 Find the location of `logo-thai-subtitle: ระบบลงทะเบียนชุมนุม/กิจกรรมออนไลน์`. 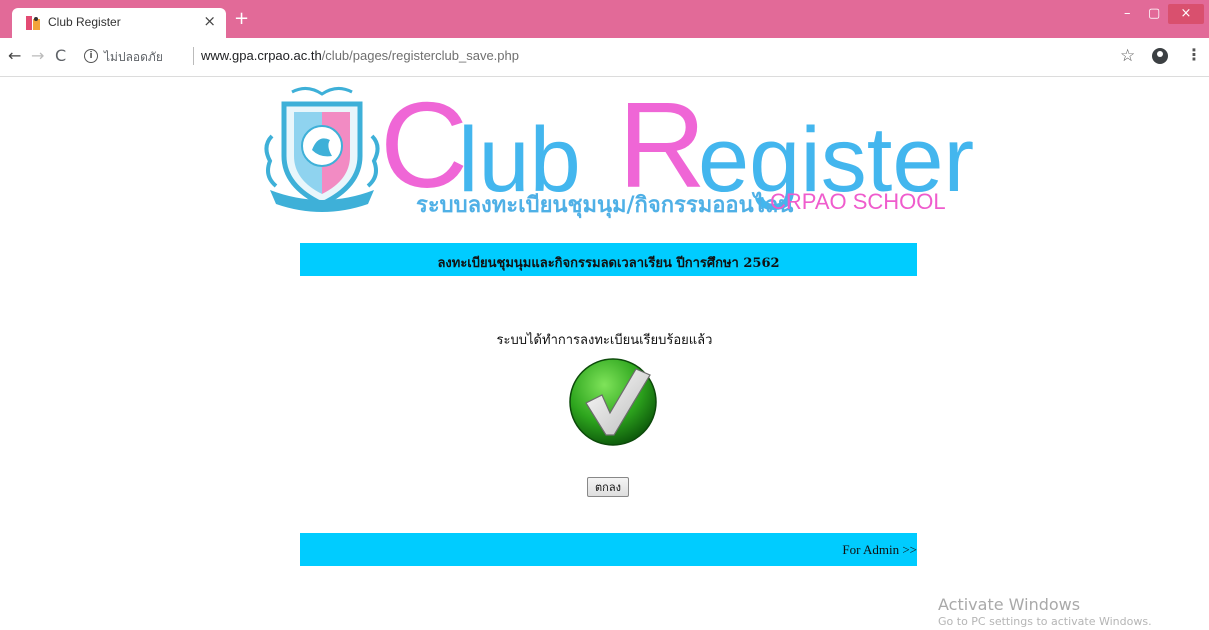

logo-thai-subtitle: ระบบลงทะเบียนชุมนุม/กิจกรรมออนไลน์ is located at coordinates (605, 205).